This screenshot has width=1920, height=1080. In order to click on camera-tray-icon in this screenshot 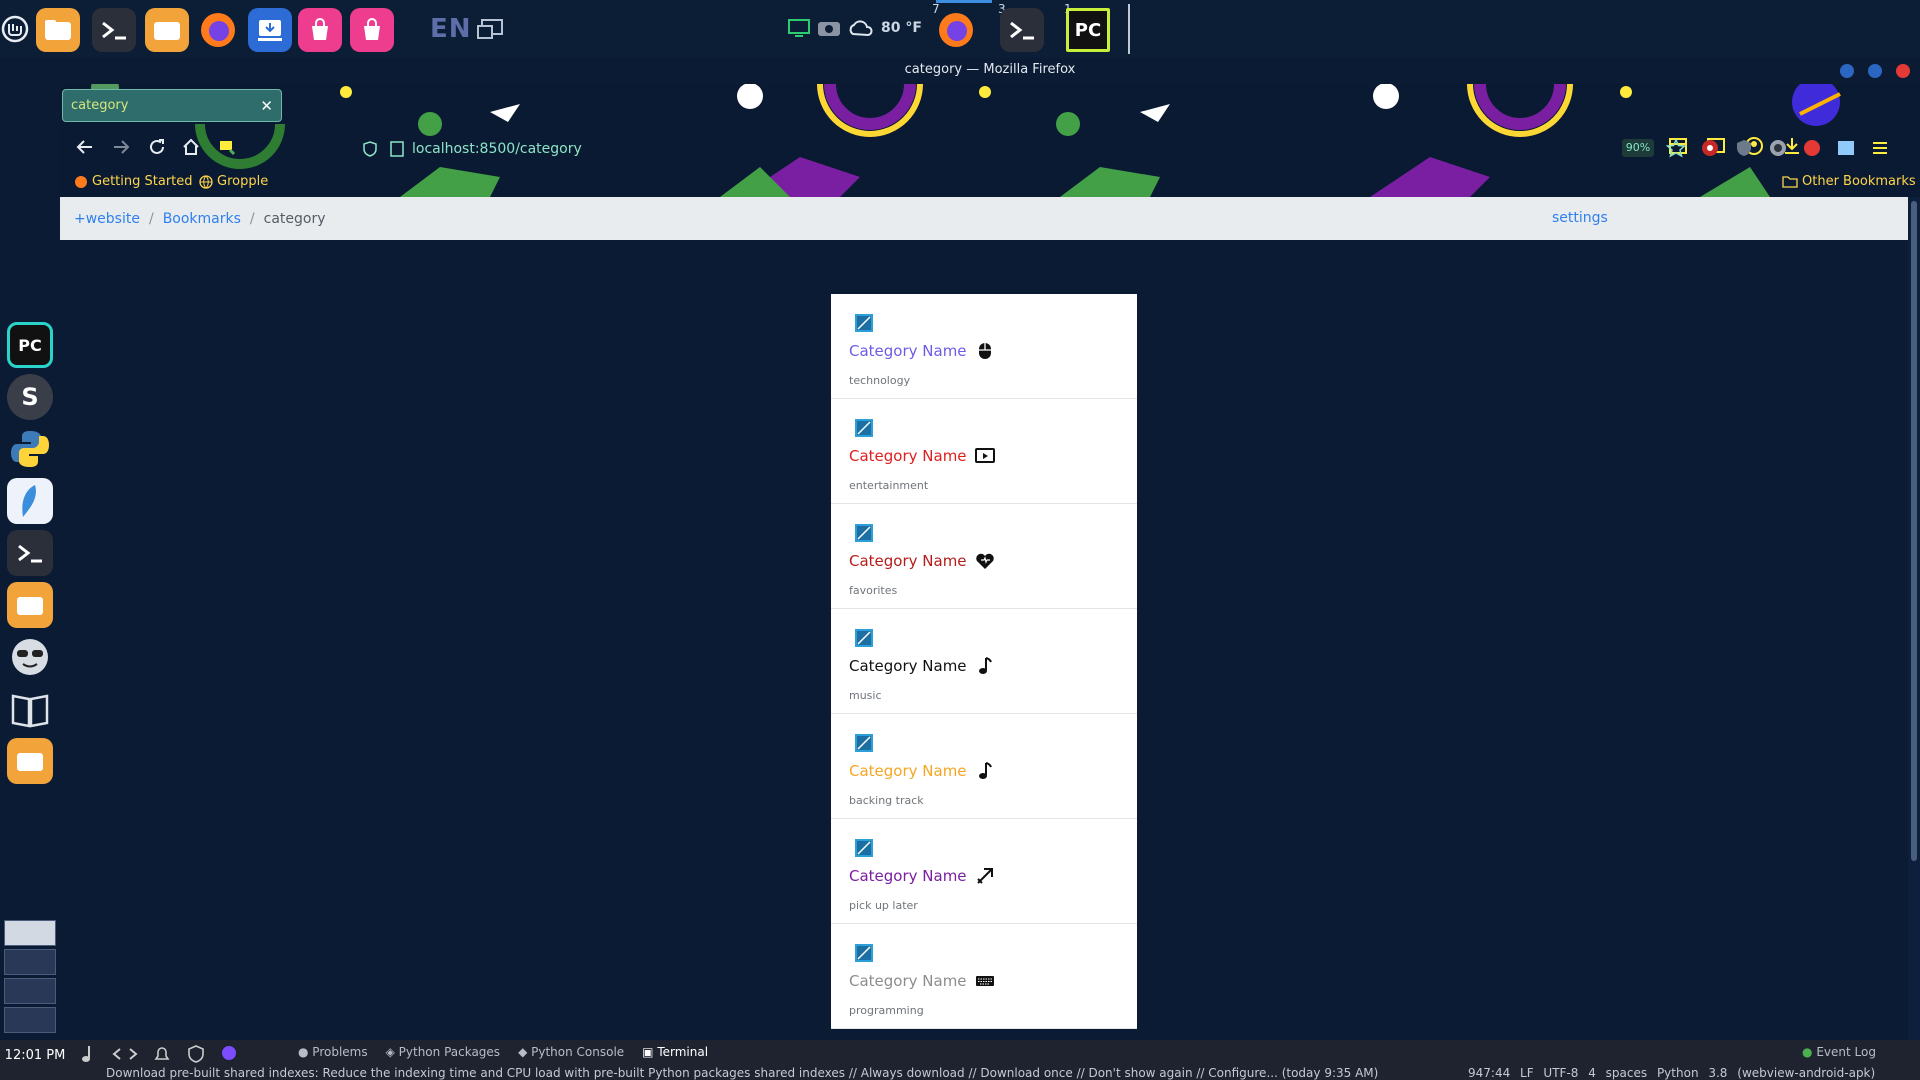, I will do `click(829, 28)`.